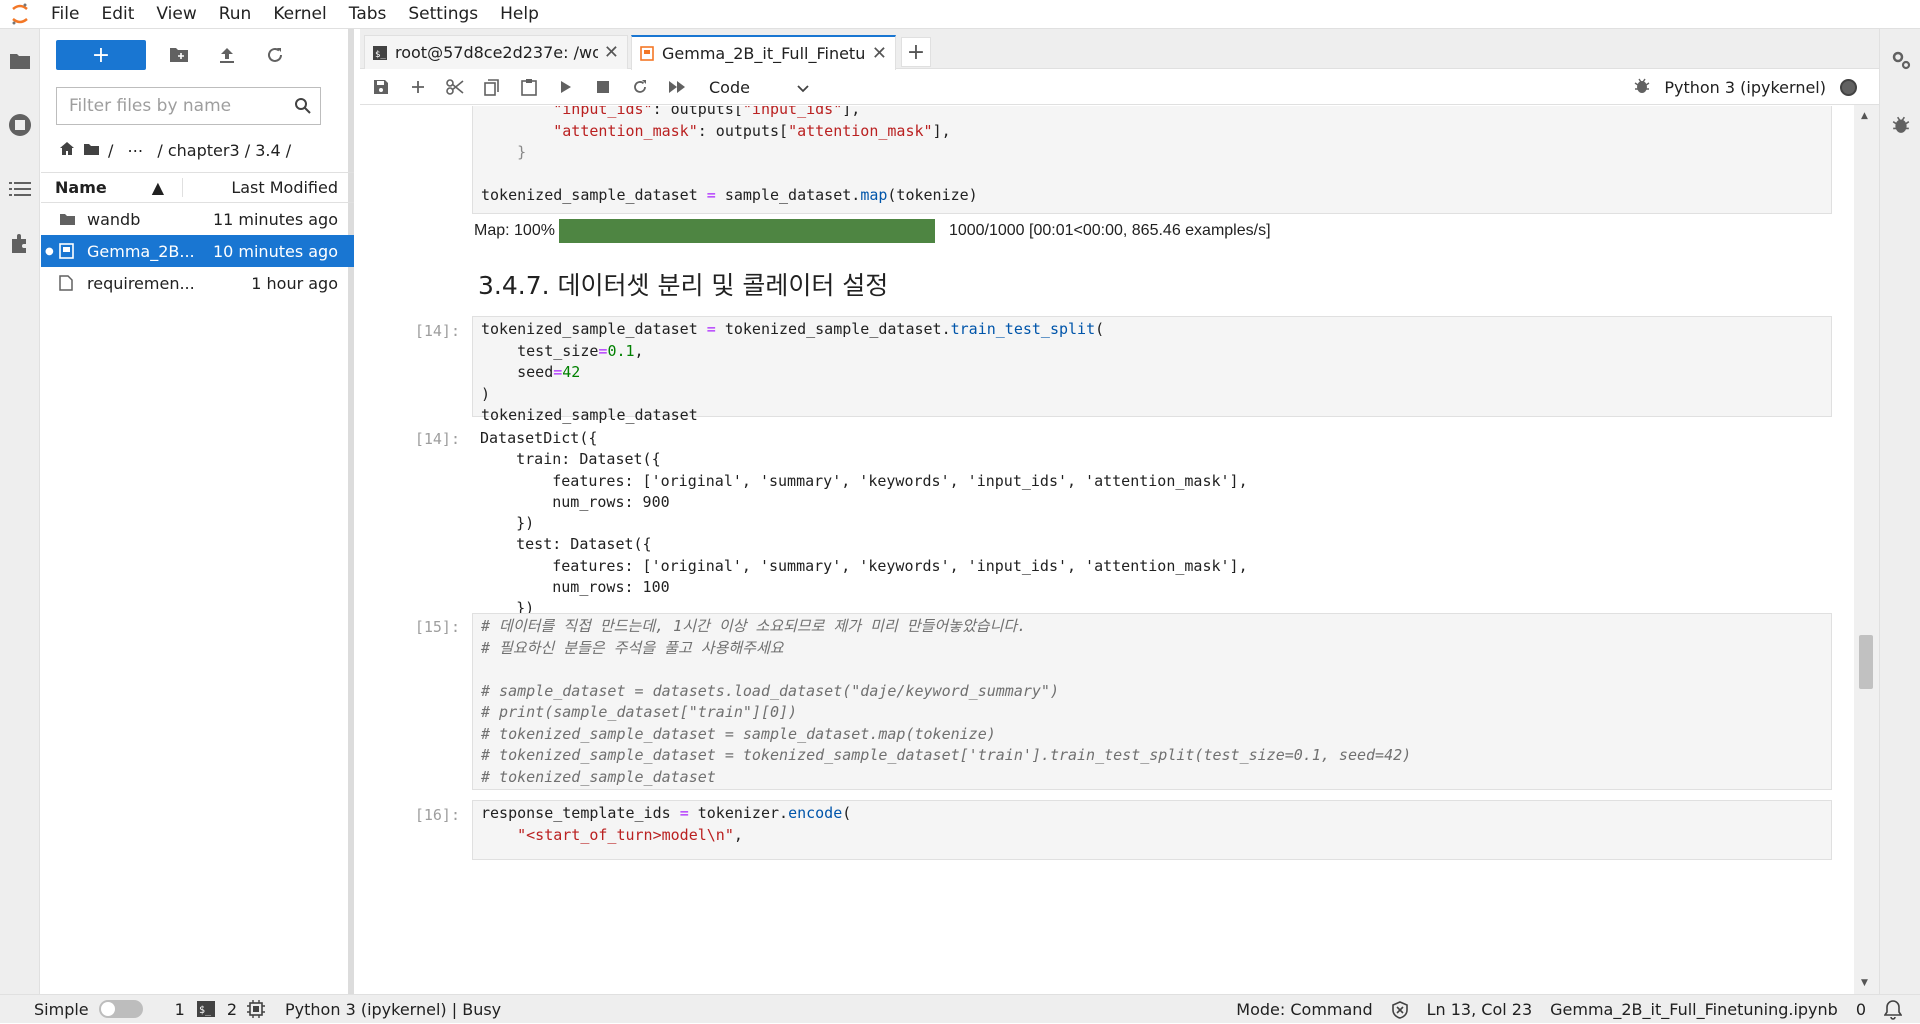 Image resolution: width=1920 pixels, height=1024 pixels. Describe the element at coordinates (514, 230) in the screenshot. I see `progress-label: Map: 100%` at that location.